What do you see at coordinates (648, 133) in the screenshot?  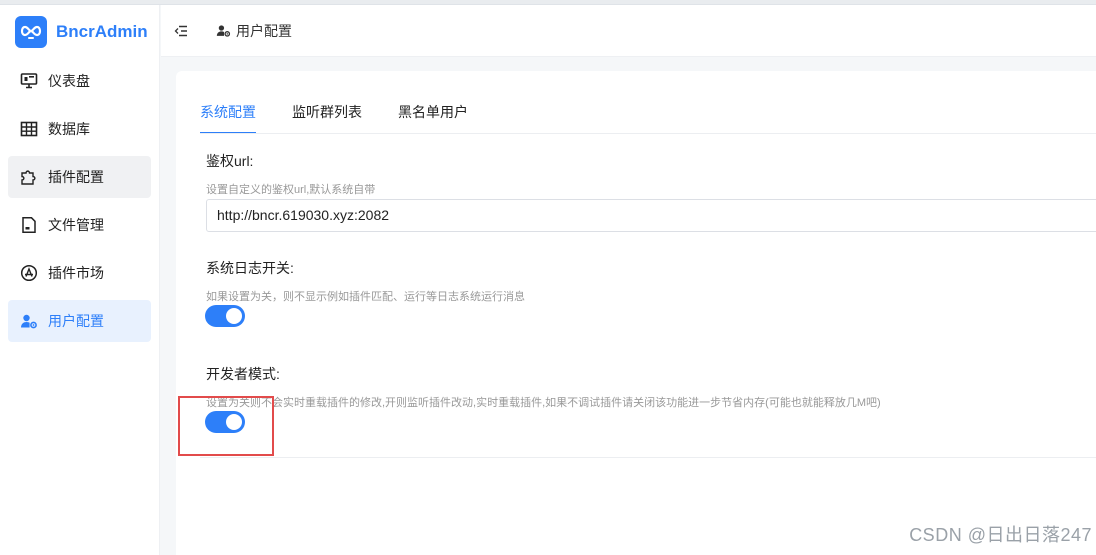 I see `tabs-divider` at bounding box center [648, 133].